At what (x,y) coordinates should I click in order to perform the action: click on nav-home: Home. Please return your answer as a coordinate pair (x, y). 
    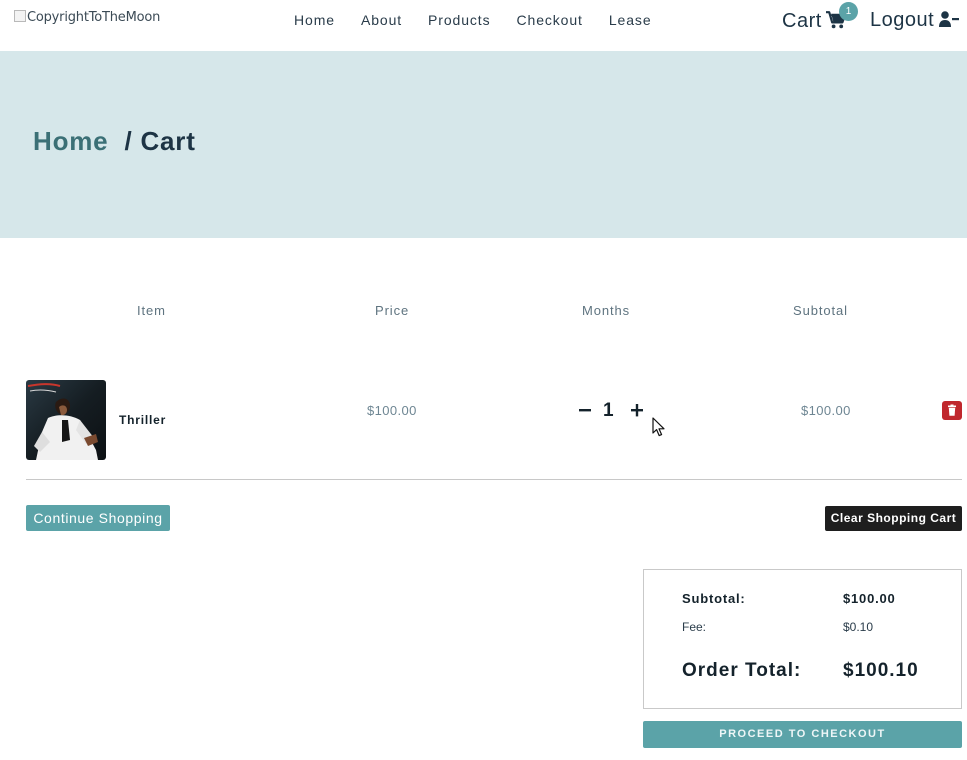
    Looking at the image, I should click on (314, 20).